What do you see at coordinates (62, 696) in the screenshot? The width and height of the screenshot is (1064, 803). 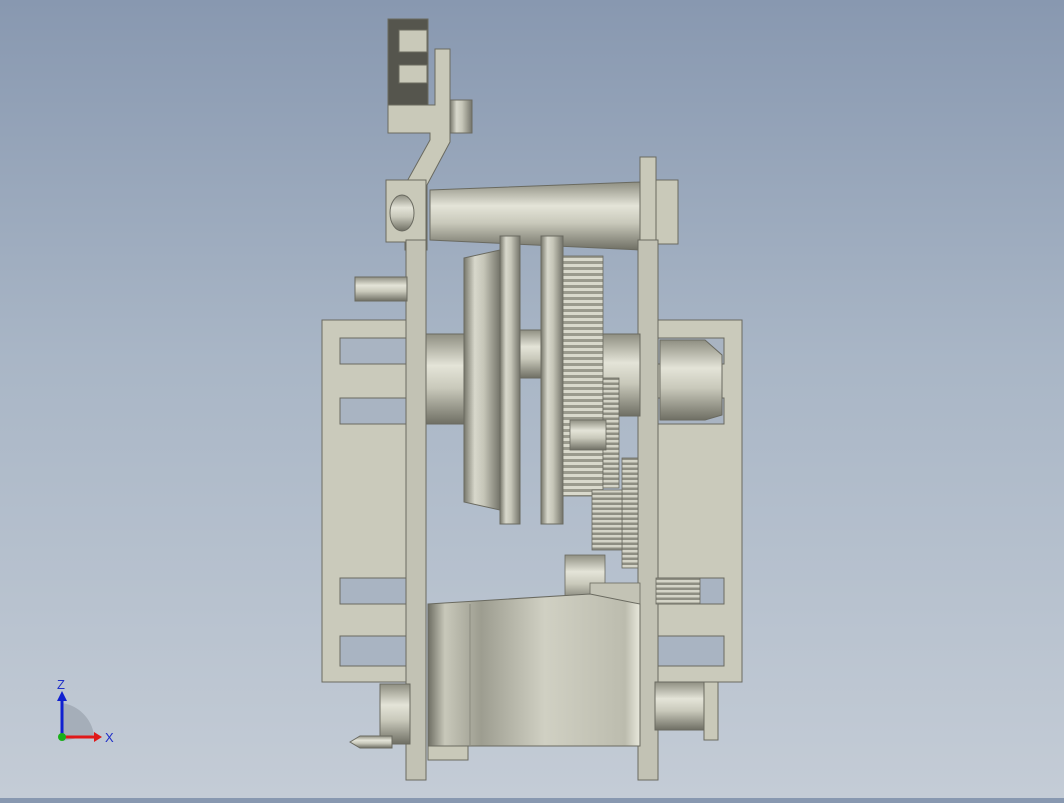 I see `z-arrow-head` at bounding box center [62, 696].